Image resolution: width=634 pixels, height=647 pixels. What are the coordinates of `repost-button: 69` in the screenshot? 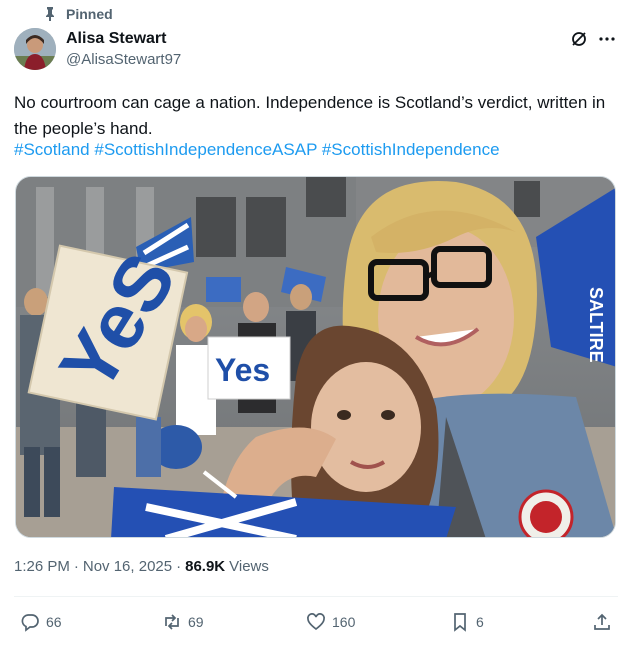 It's located at (183, 622).